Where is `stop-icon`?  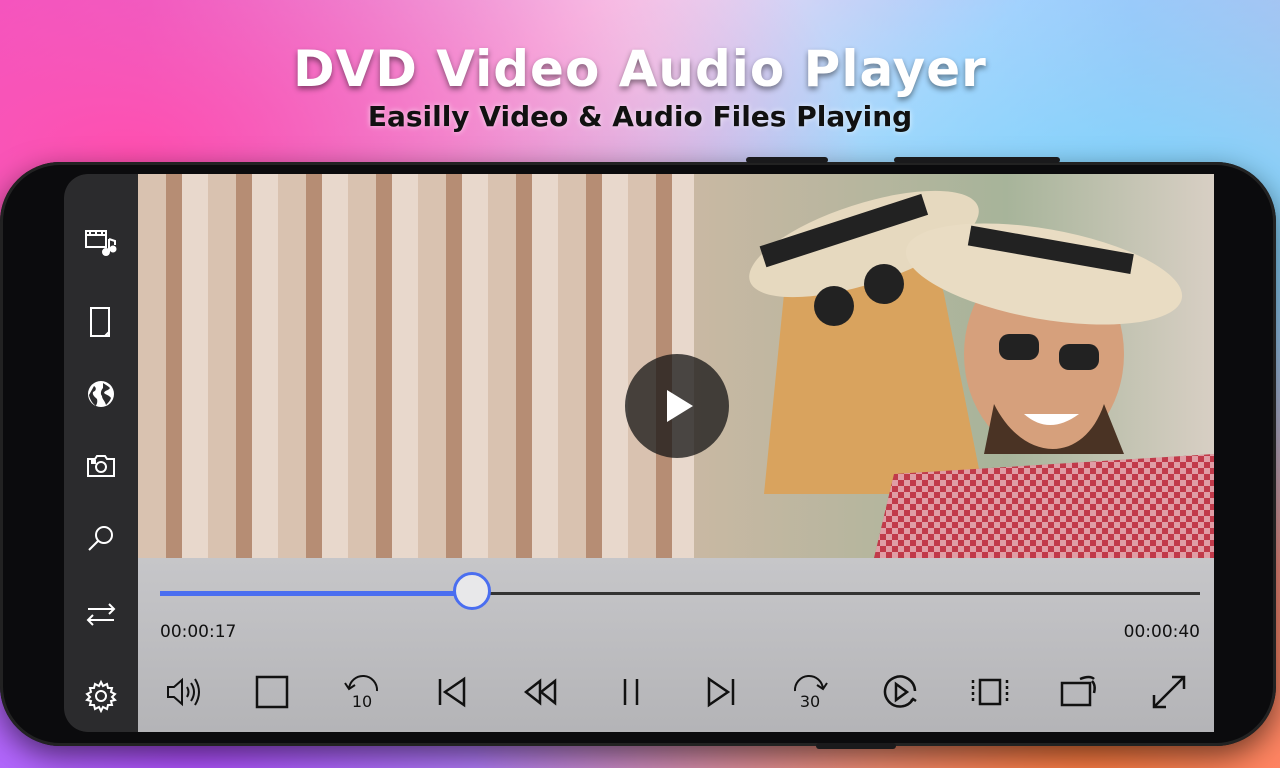
stop-icon is located at coordinates (272, 692).